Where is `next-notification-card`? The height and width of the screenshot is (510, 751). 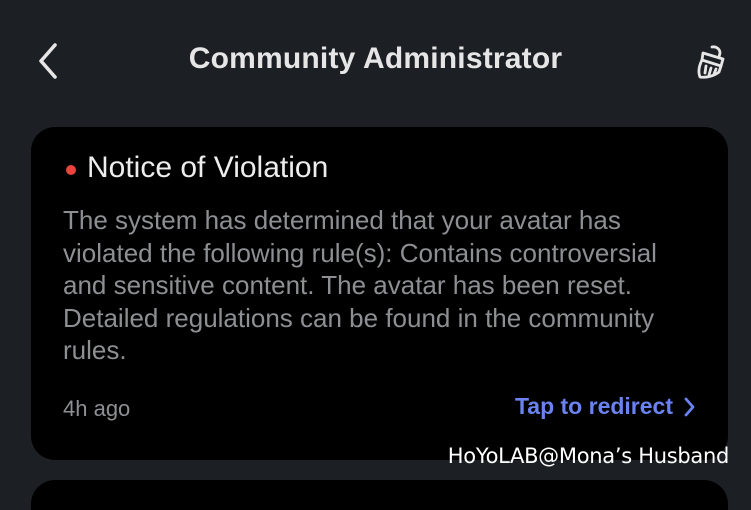 next-notification-card is located at coordinates (379, 495).